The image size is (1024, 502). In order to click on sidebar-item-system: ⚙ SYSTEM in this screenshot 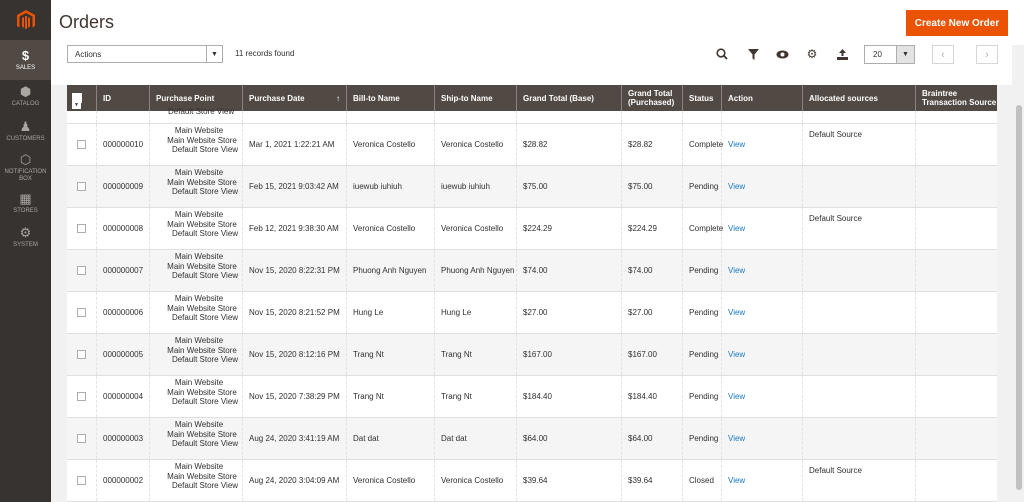, I will do `click(25, 237)`.